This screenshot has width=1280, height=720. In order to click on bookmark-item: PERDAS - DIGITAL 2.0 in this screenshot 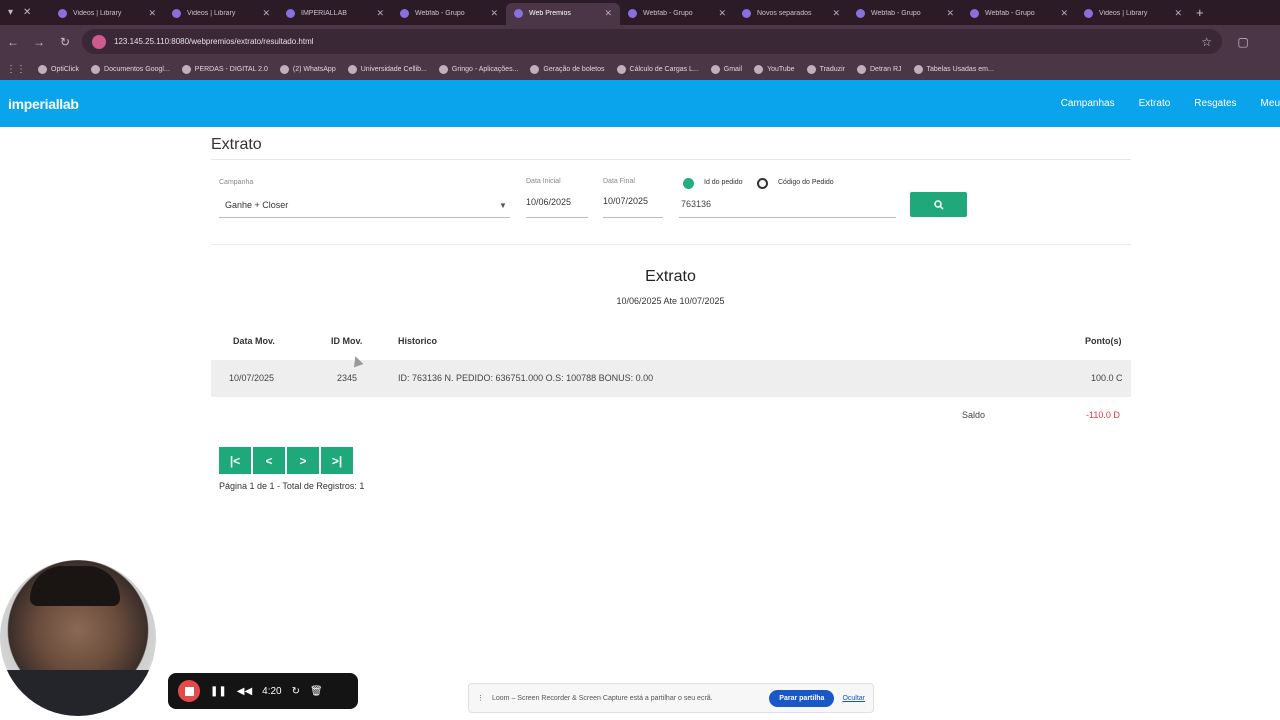, I will do `click(225, 69)`.